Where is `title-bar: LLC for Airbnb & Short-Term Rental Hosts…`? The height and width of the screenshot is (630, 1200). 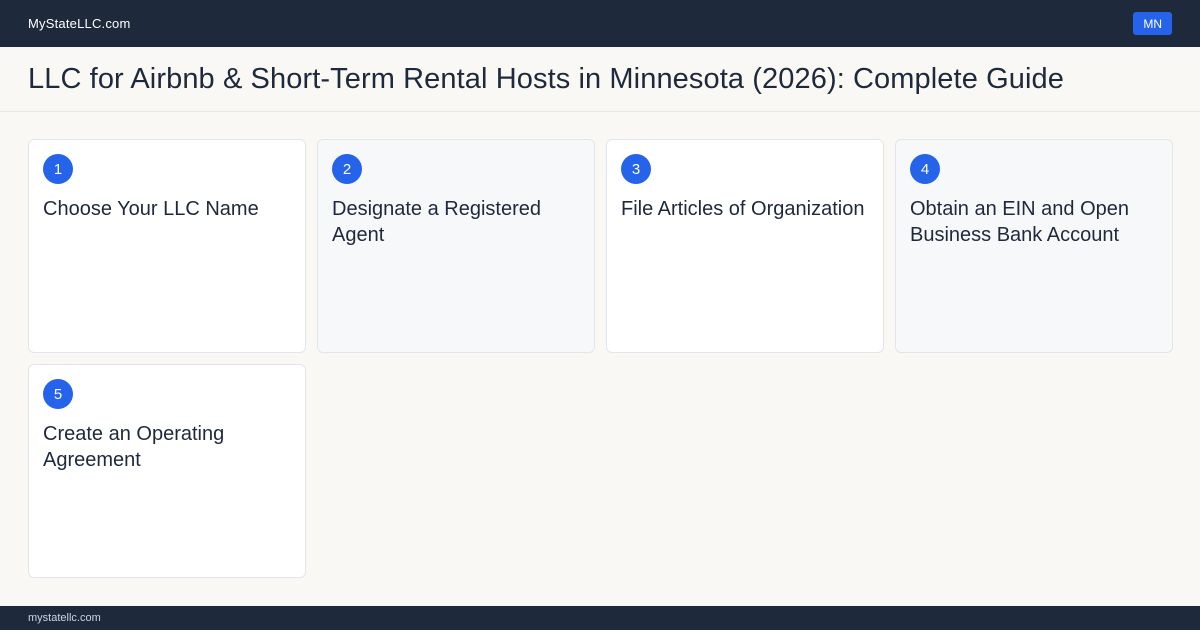
title-bar: LLC for Airbnb & Short-Term Rental Hosts… is located at coordinates (600, 79).